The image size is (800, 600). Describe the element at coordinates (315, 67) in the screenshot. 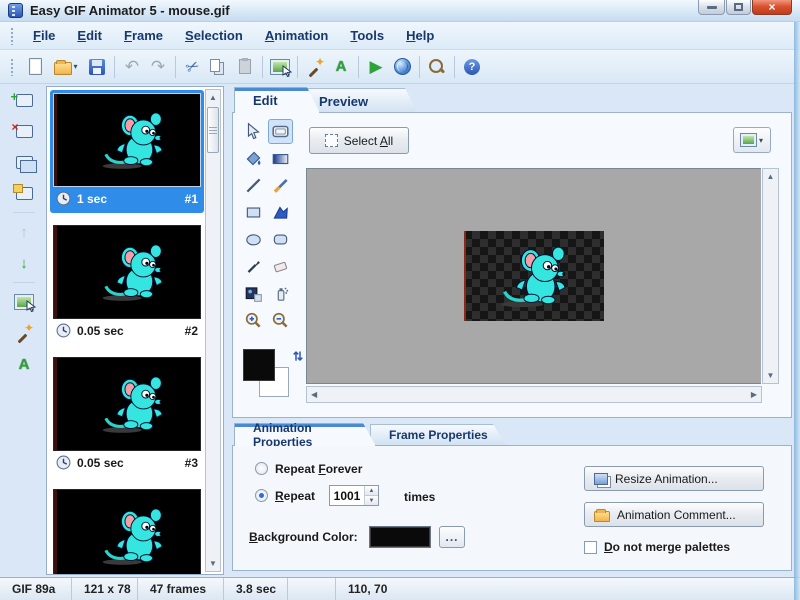

I see `wizard-button` at that location.